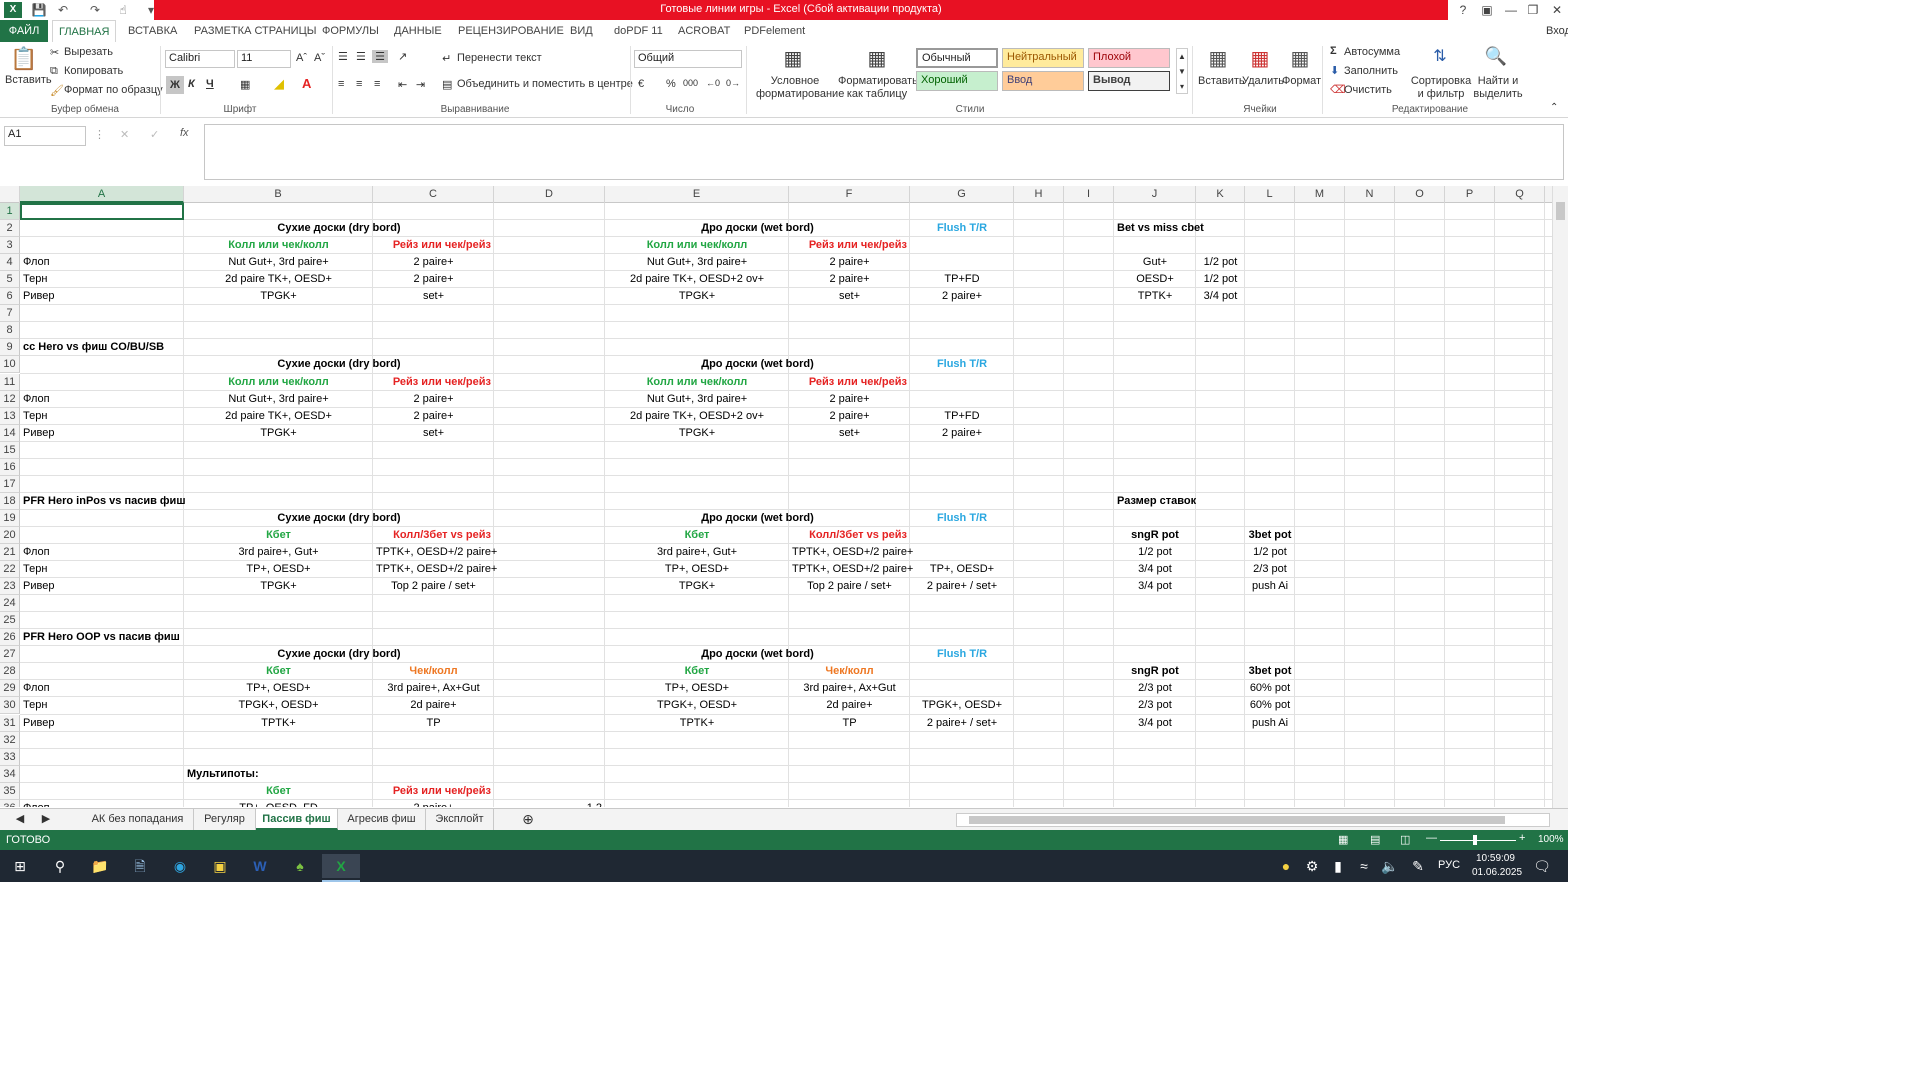  I want to click on cell-A9: cc Hero vs фиш CO/BU/SB, so click(102, 347).